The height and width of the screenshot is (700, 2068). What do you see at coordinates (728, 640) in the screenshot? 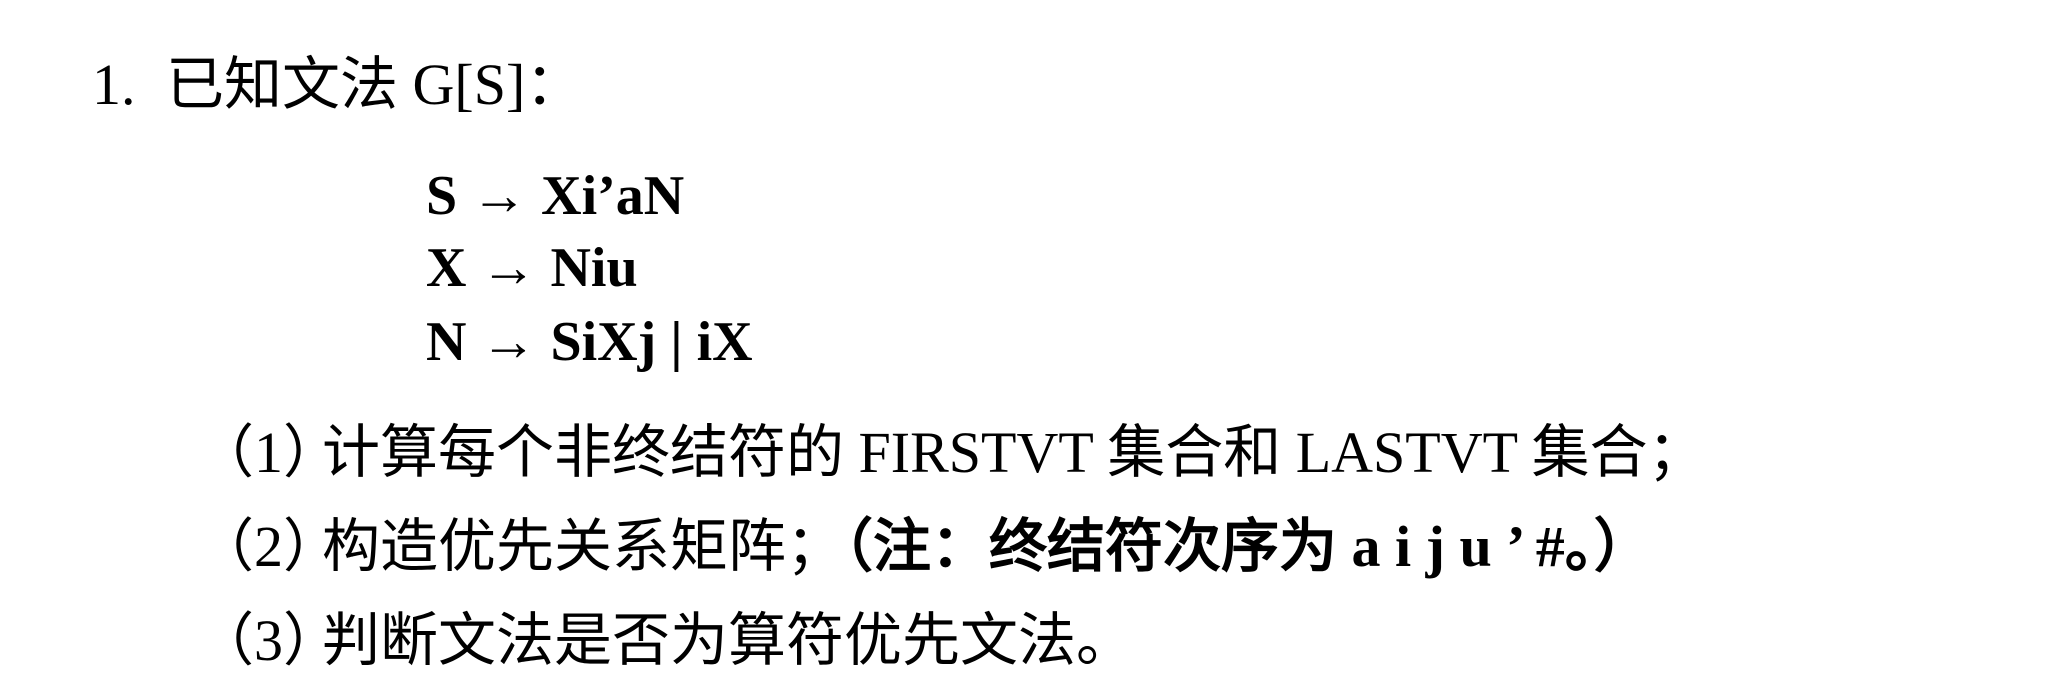
I see `question-3-text: 判断文法是否为算符优先文法。` at bounding box center [728, 640].